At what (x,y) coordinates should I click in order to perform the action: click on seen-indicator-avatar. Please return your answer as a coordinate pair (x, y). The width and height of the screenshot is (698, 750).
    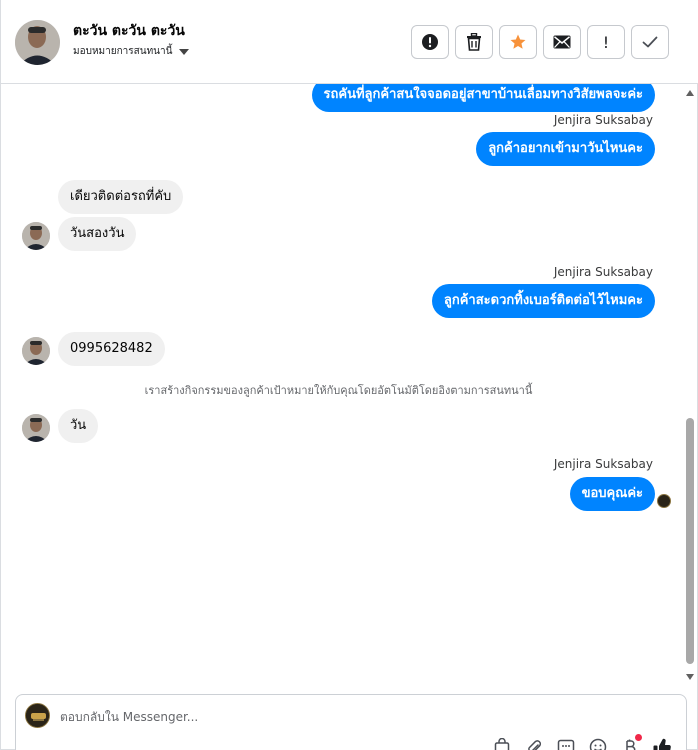
    Looking at the image, I should click on (664, 501).